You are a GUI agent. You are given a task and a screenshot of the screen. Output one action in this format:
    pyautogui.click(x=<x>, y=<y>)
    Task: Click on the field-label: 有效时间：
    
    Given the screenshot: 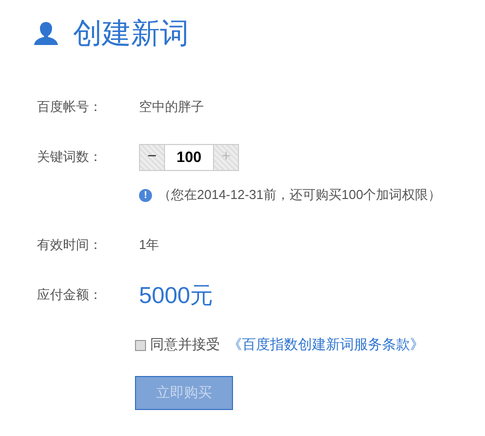 What is the action you would take?
    pyautogui.click(x=69, y=245)
    